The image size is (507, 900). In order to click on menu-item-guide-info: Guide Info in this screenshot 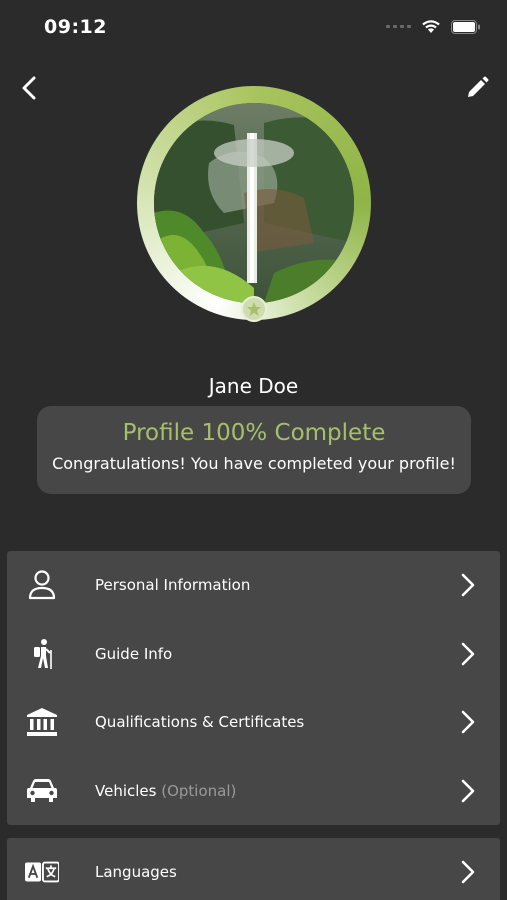, I will do `click(253, 654)`.